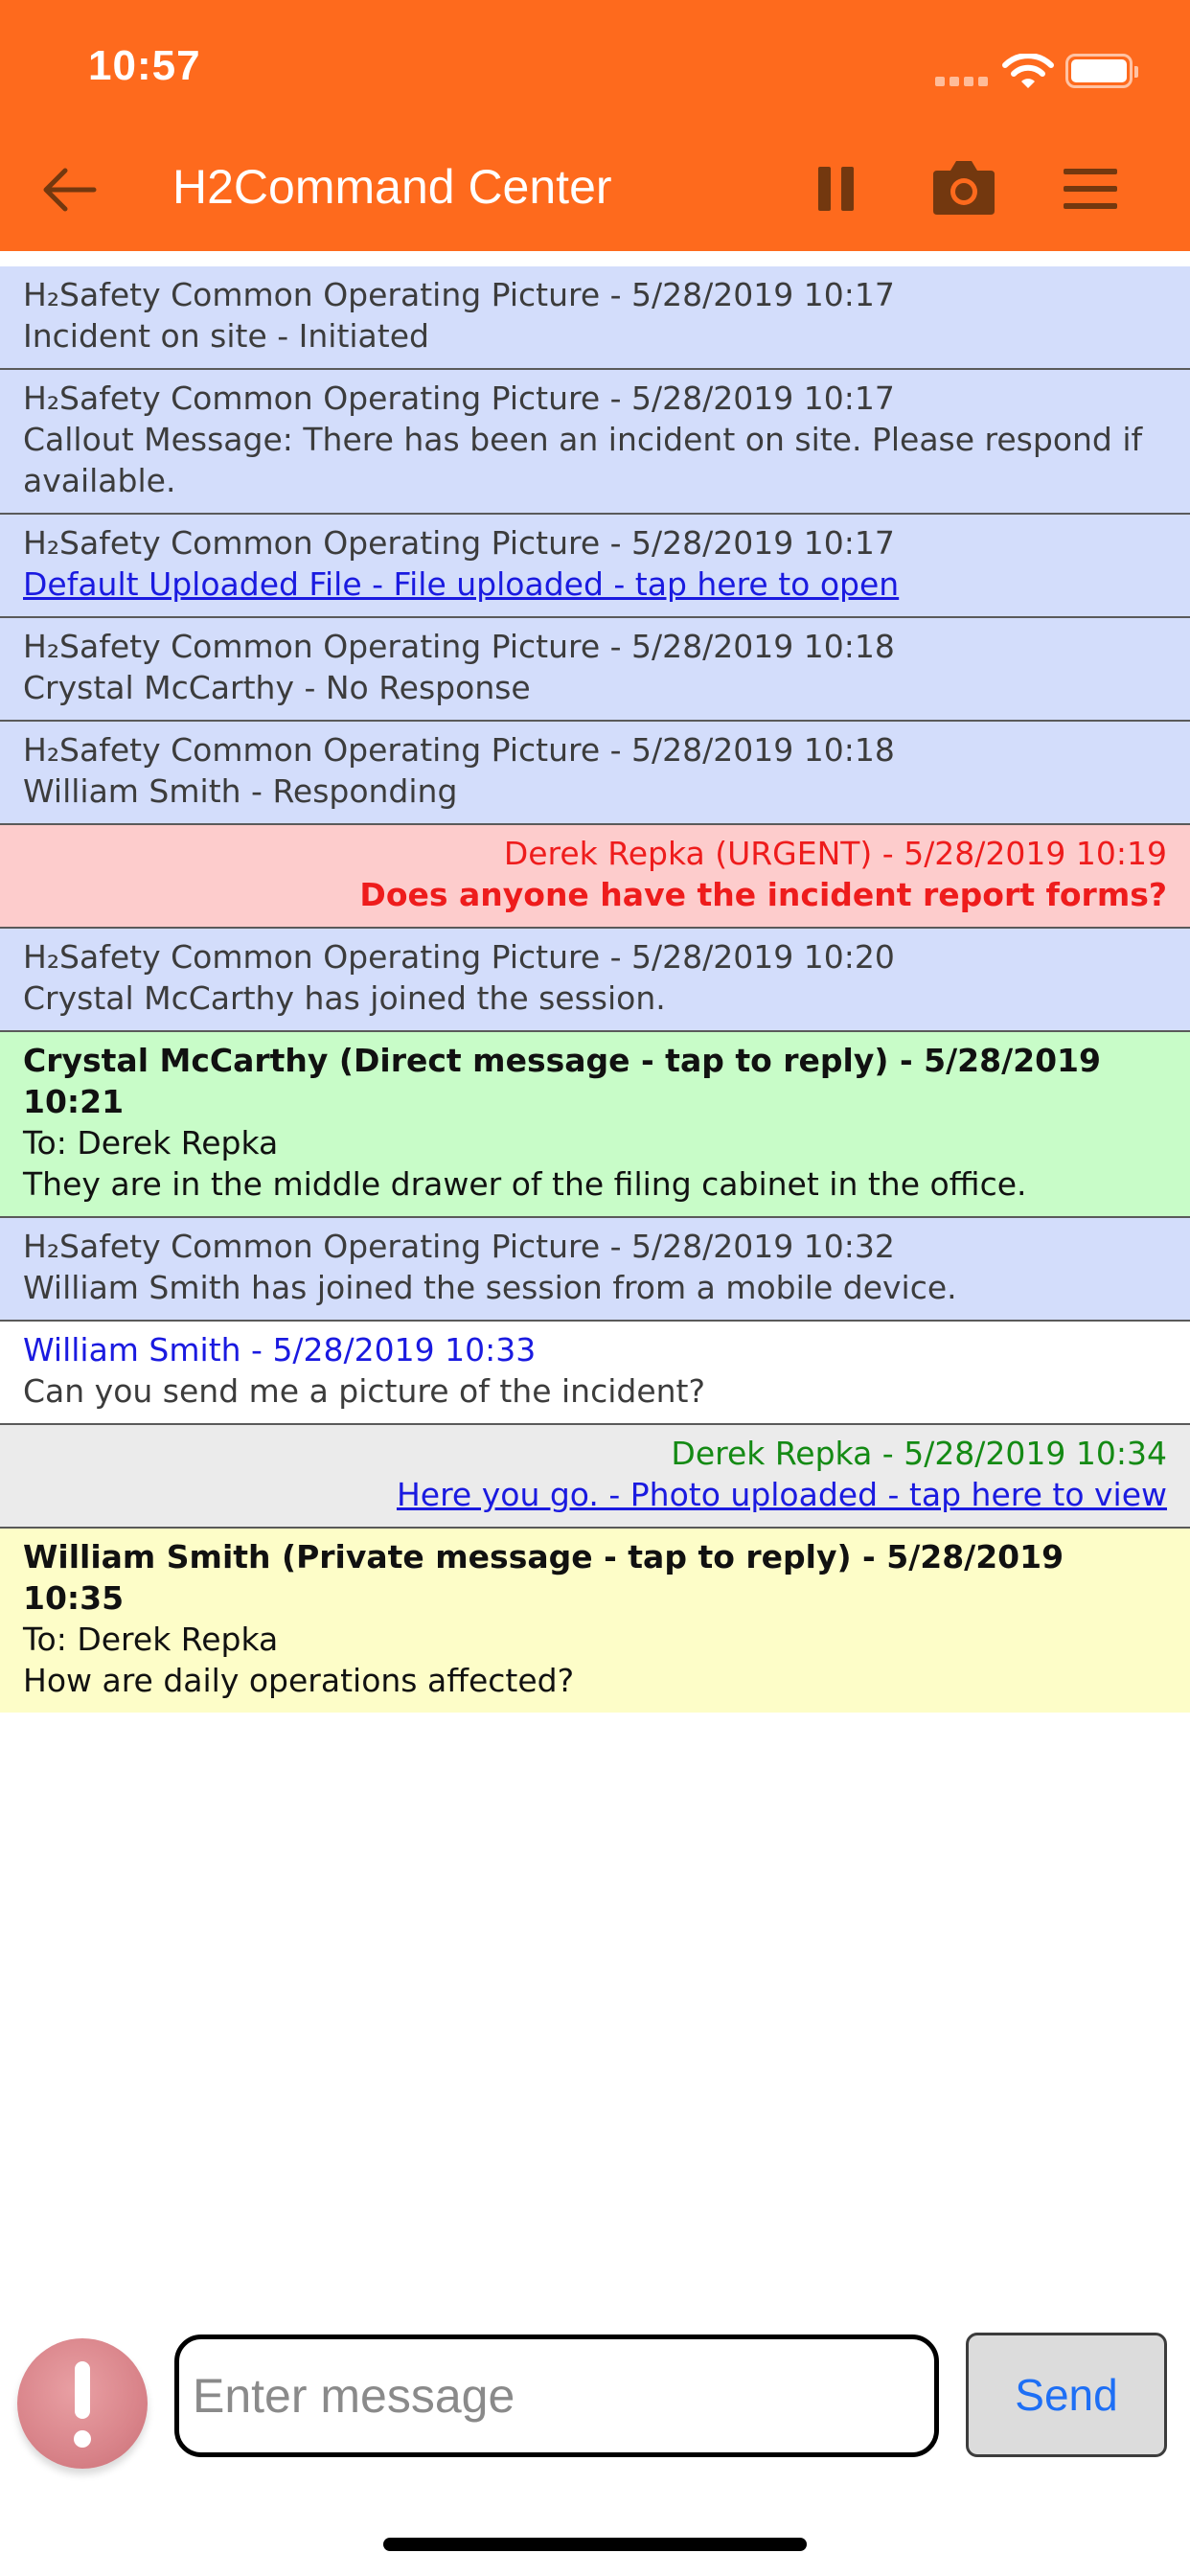  What do you see at coordinates (1101, 71) in the screenshot?
I see `battery-icon` at bounding box center [1101, 71].